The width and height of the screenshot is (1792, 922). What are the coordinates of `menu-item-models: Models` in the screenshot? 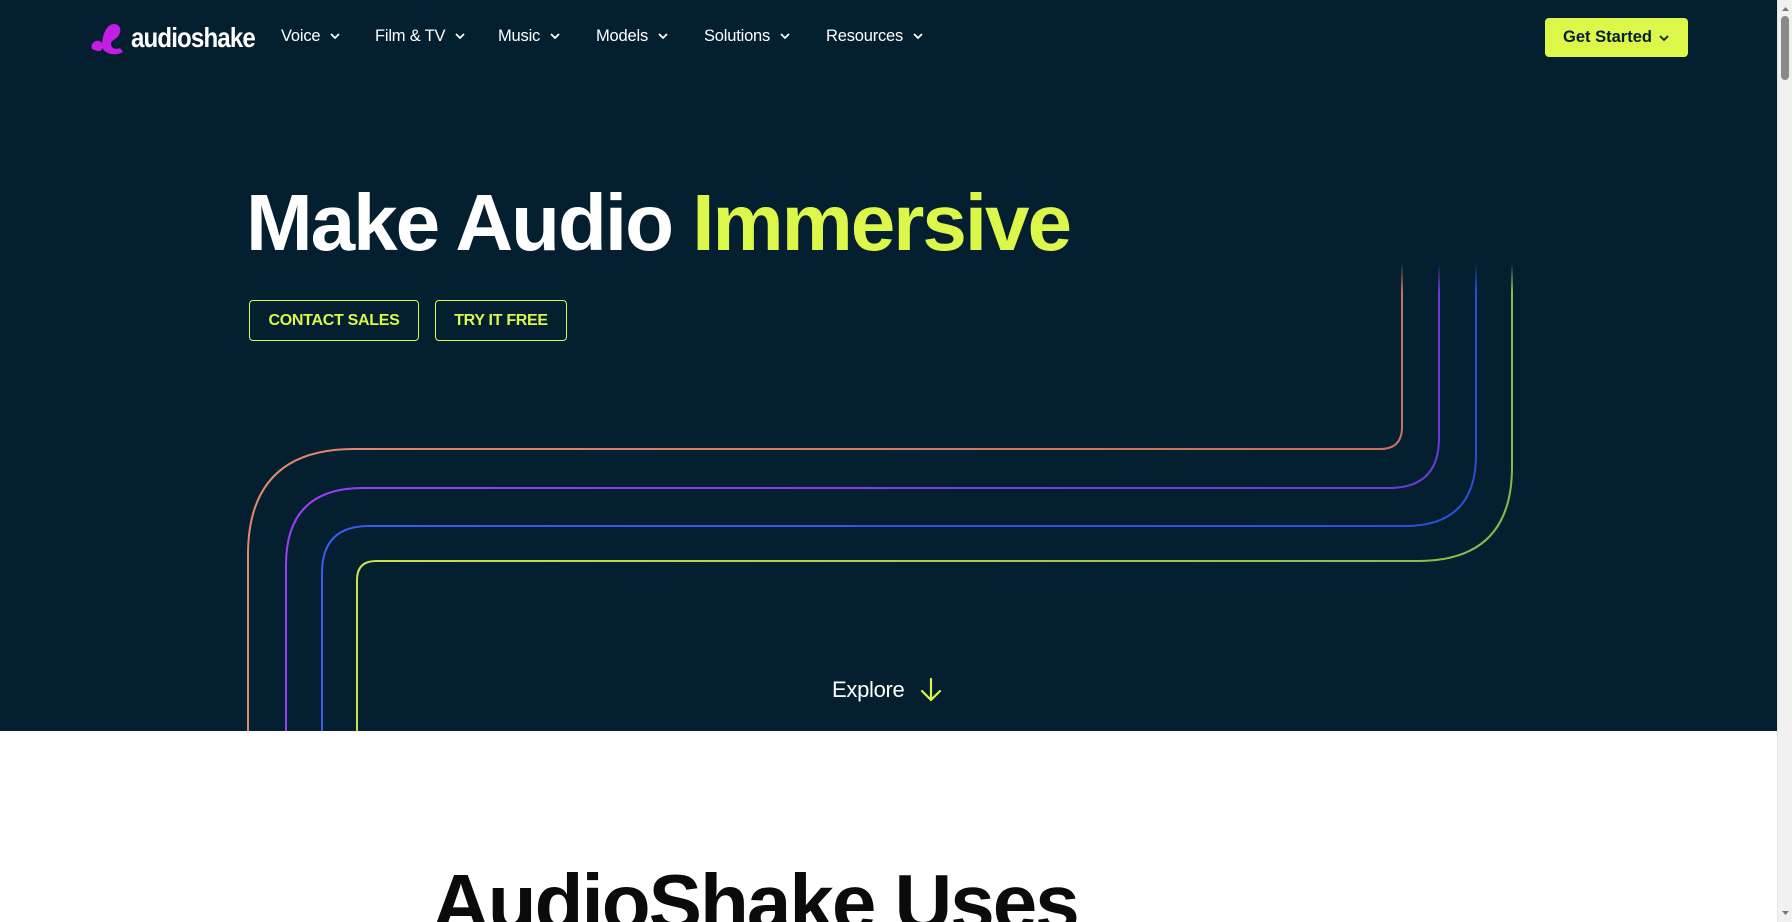 It's located at (650, 36).